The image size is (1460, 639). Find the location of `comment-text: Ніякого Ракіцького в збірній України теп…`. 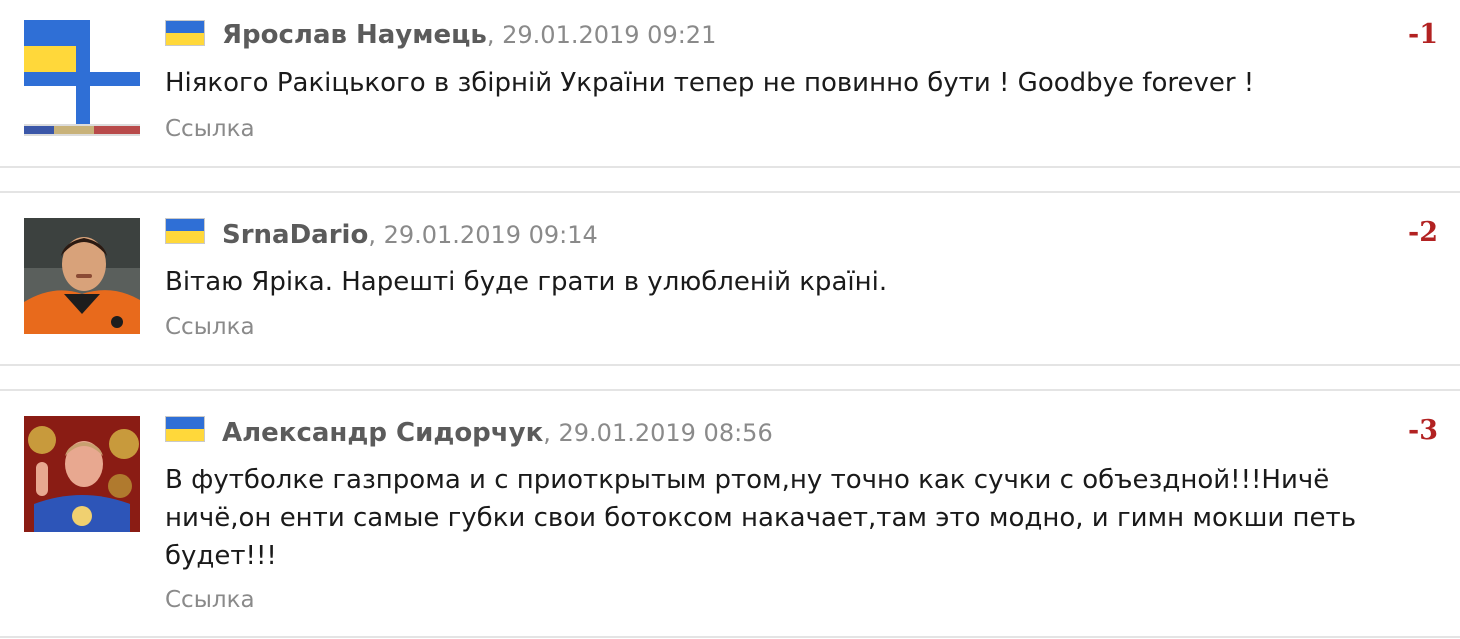

comment-text: Ніякого Ракіцького в збірній України теп… is located at coordinates (710, 83).